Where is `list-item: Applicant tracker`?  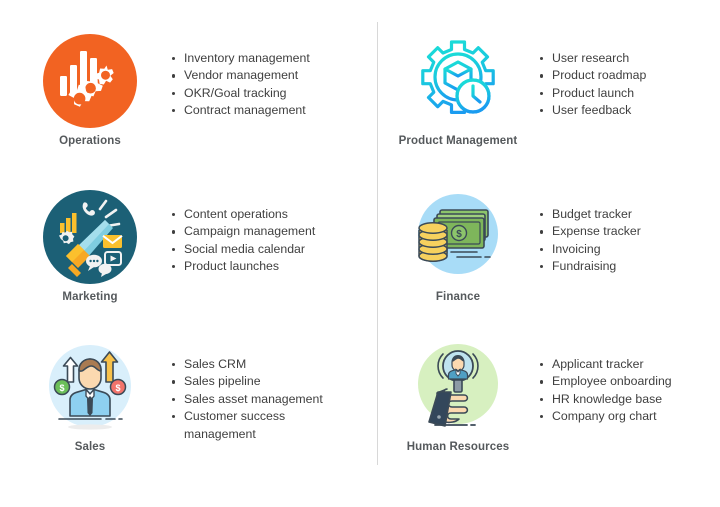 list-item: Applicant tracker is located at coordinates (606, 364).